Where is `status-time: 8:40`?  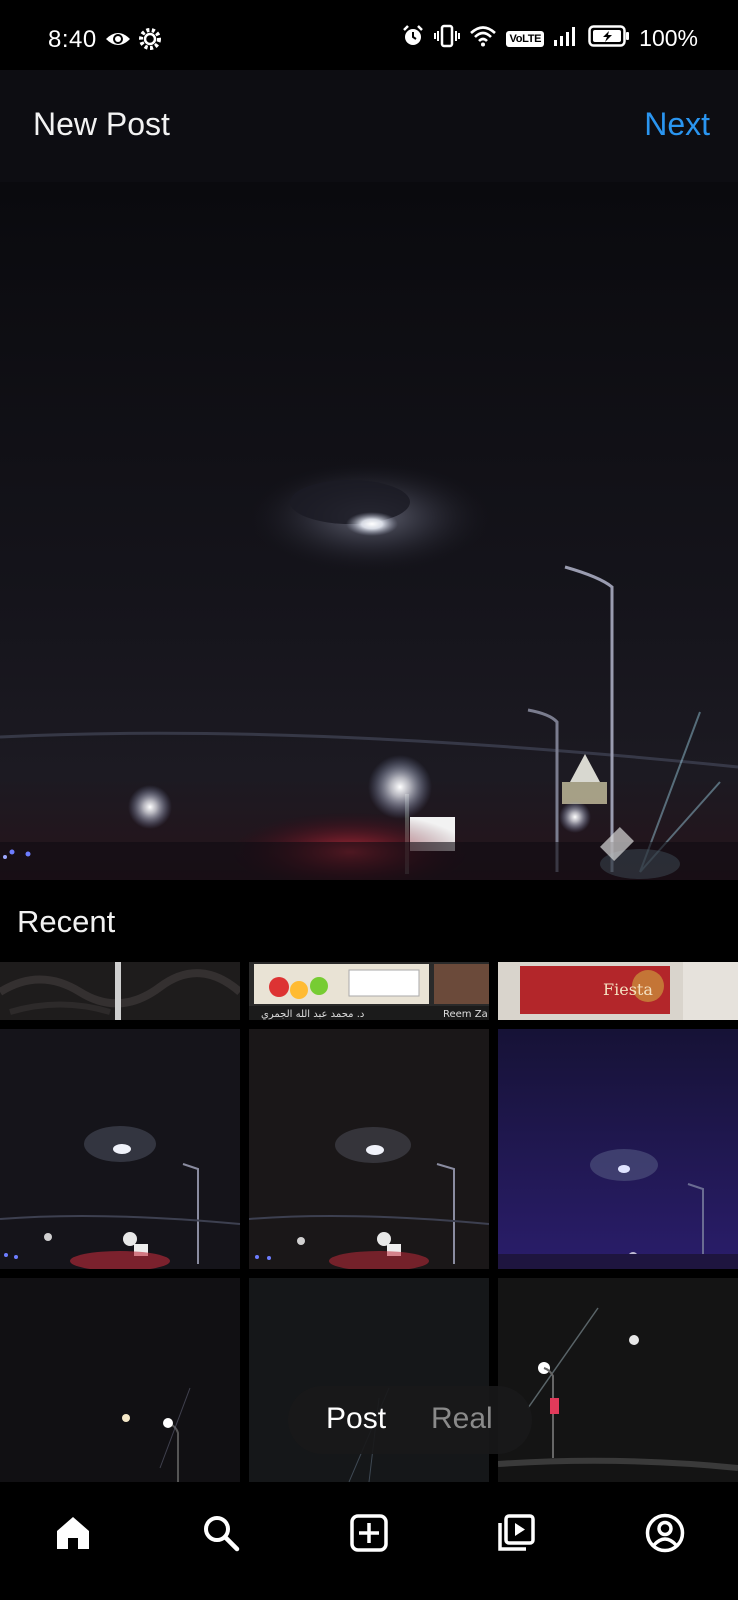 status-time: 8:40 is located at coordinates (72, 39).